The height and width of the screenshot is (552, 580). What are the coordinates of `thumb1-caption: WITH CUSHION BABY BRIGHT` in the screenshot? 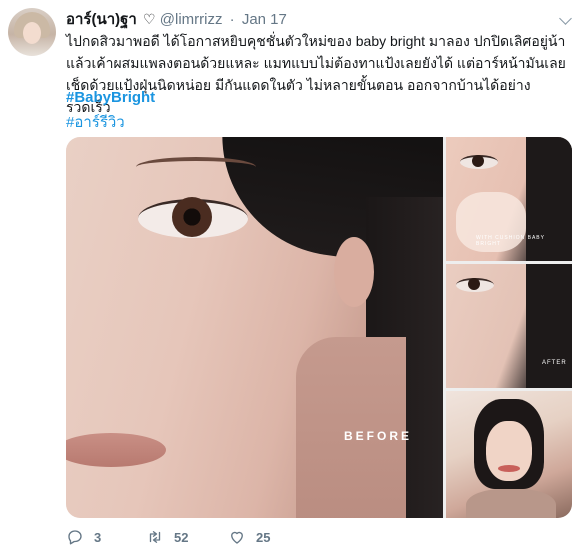 It's located at (510, 241).